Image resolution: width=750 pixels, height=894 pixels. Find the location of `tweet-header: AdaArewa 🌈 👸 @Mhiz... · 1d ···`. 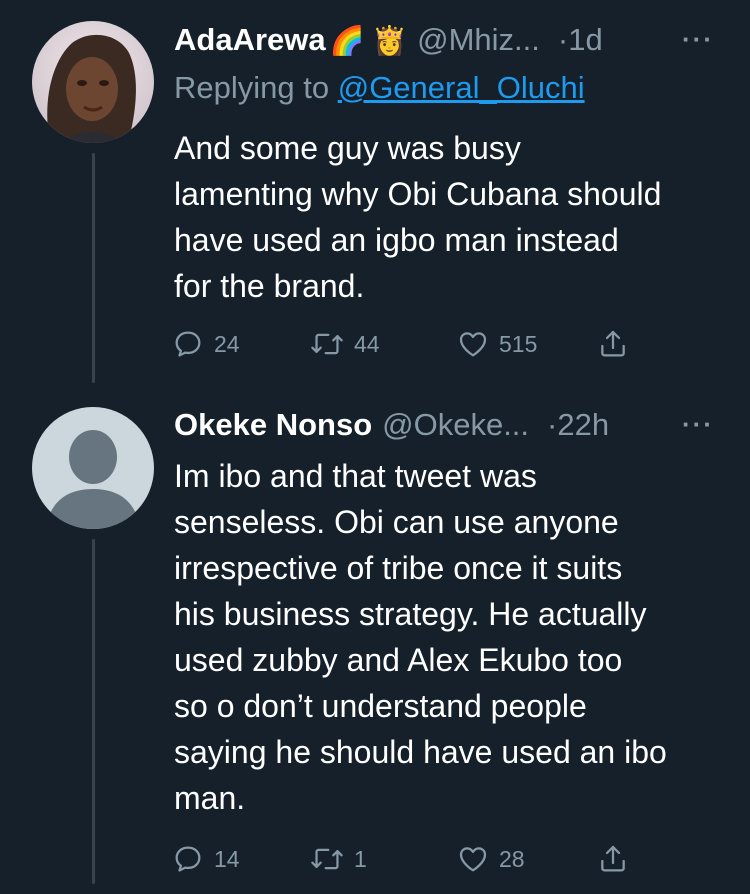

tweet-header: AdaArewa 🌈 👸 @Mhiz... · 1d ··· is located at coordinates (451, 40).